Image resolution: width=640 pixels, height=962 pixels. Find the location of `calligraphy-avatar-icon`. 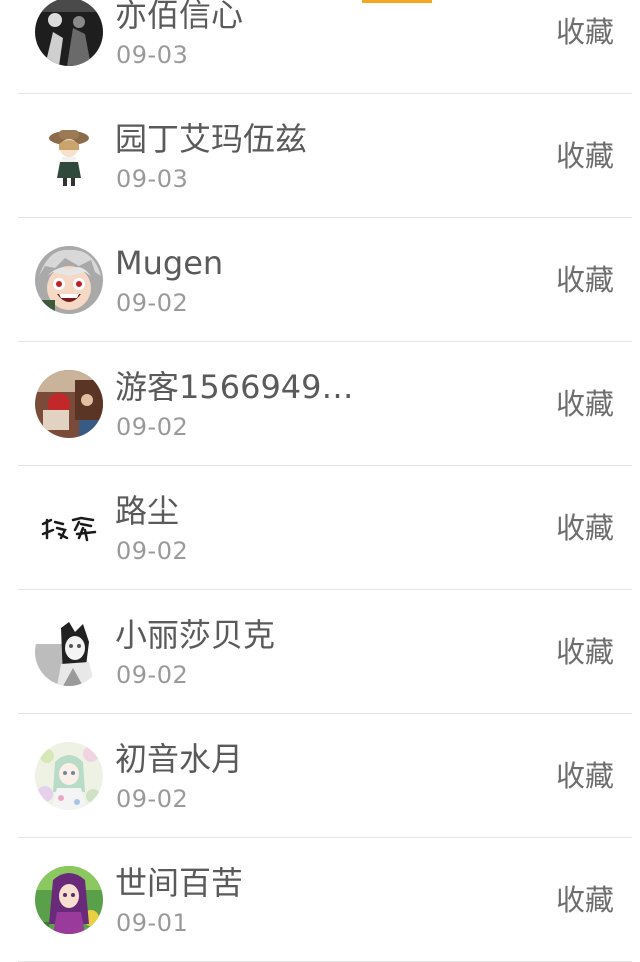

calligraphy-avatar-icon is located at coordinates (69, 528).